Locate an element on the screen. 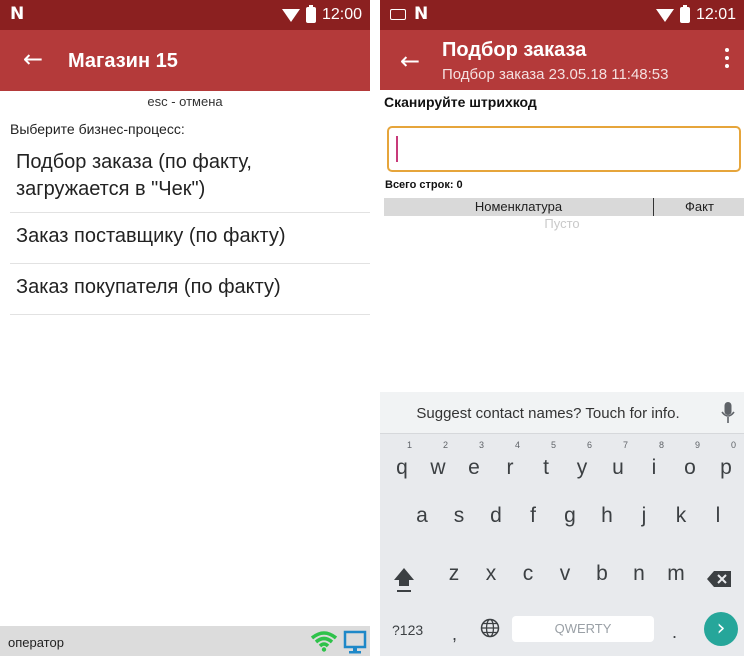 The image size is (744, 656). empty-table-text: Пусто is located at coordinates (562, 223).